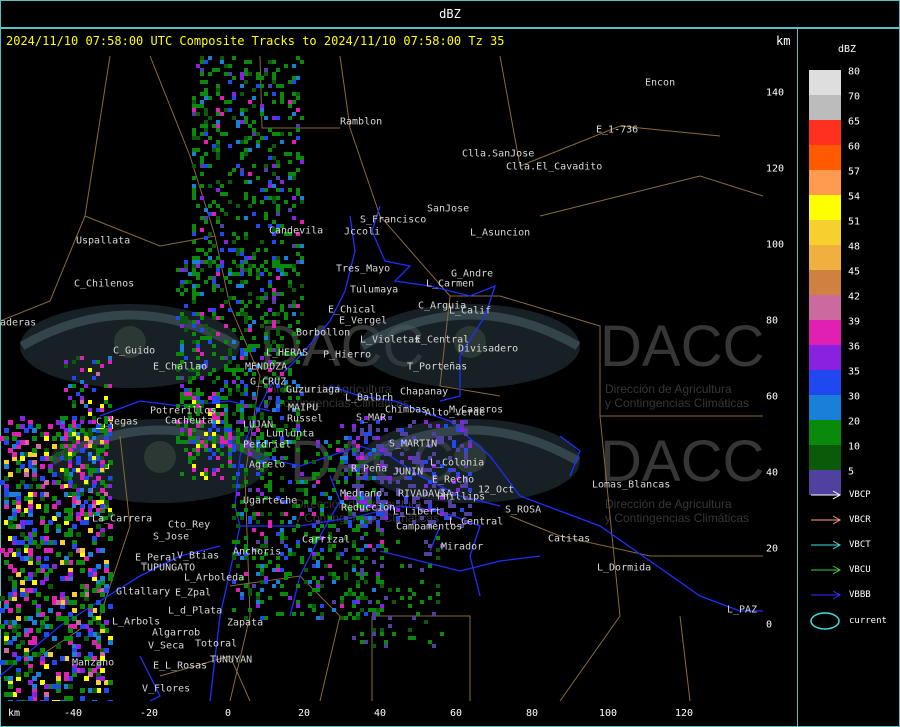 This screenshot has height=727, width=900. Describe the element at coordinates (608, 713) in the screenshot. I see `x-tick-label: 100` at that location.